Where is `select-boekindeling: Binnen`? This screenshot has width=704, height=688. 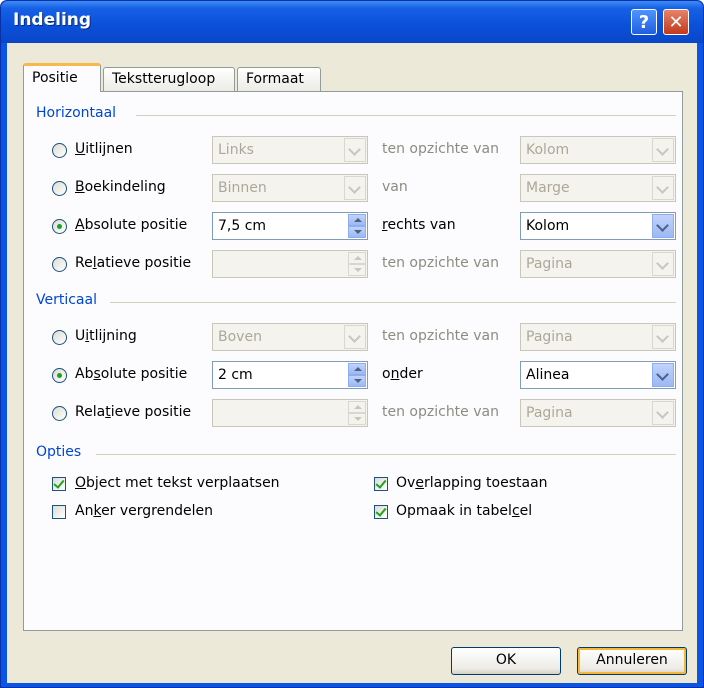 select-boekindeling: Binnen is located at coordinates (290, 188).